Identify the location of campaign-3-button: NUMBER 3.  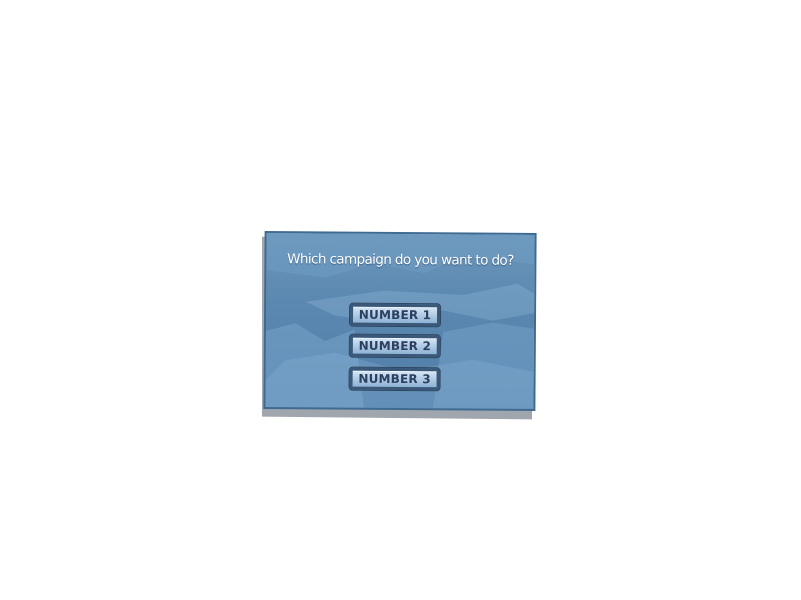
(394, 379).